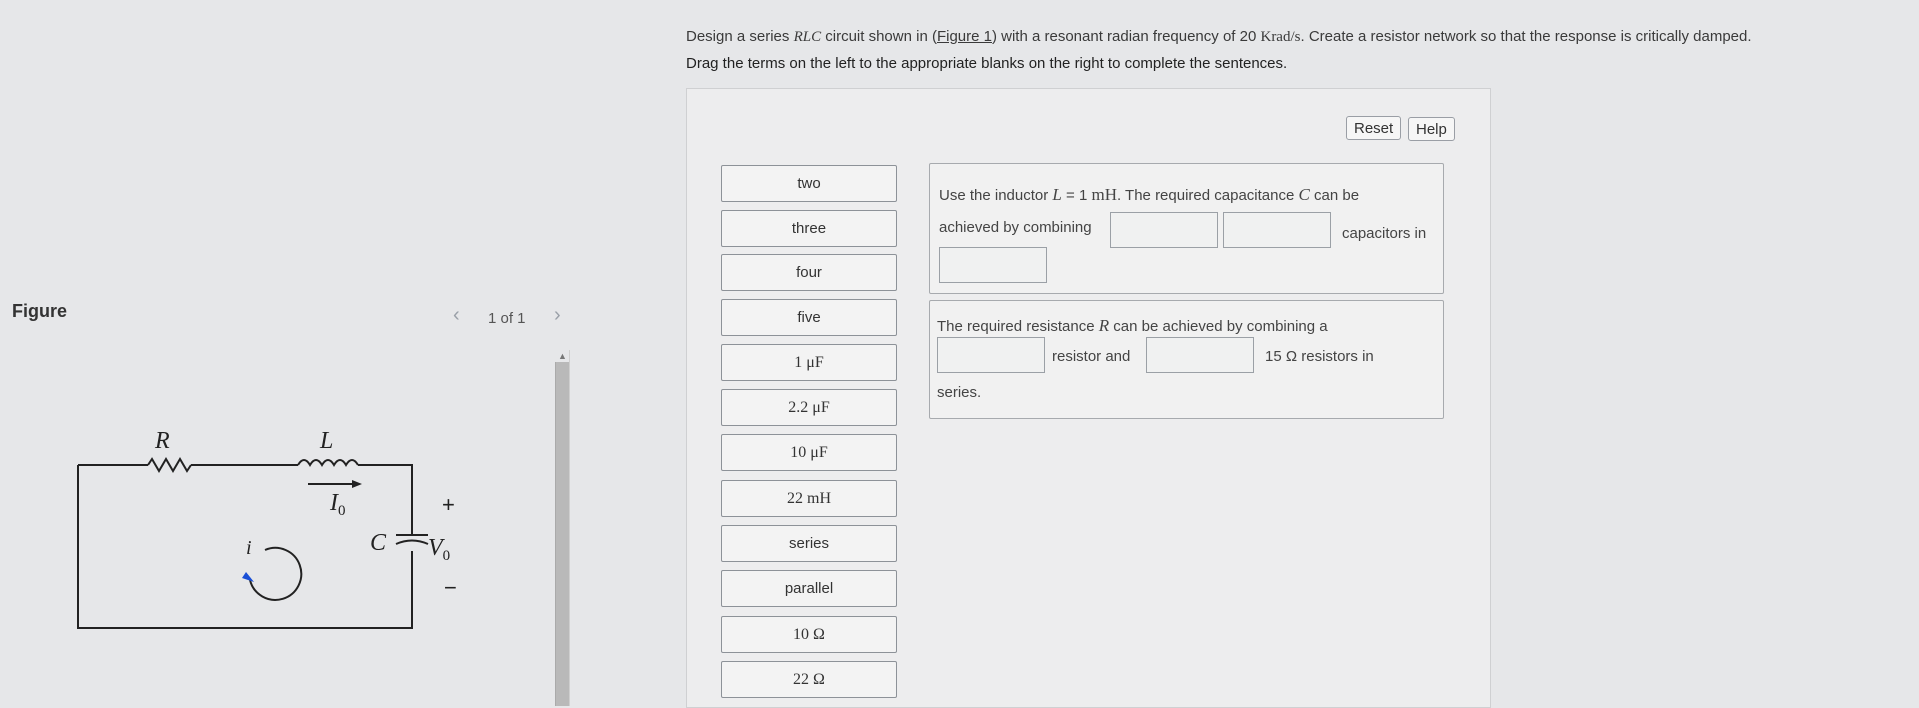  I want to click on scroll-up-icon: ▲, so click(562, 356).